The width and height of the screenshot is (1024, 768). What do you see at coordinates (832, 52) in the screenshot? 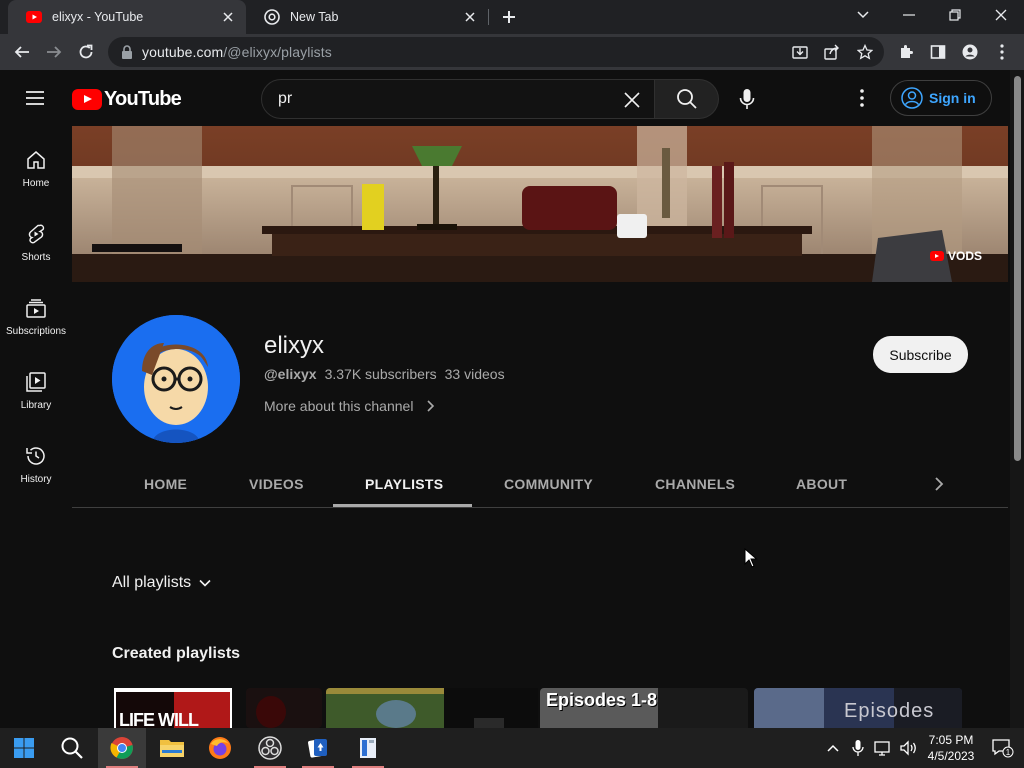
I see `share-icon` at bounding box center [832, 52].